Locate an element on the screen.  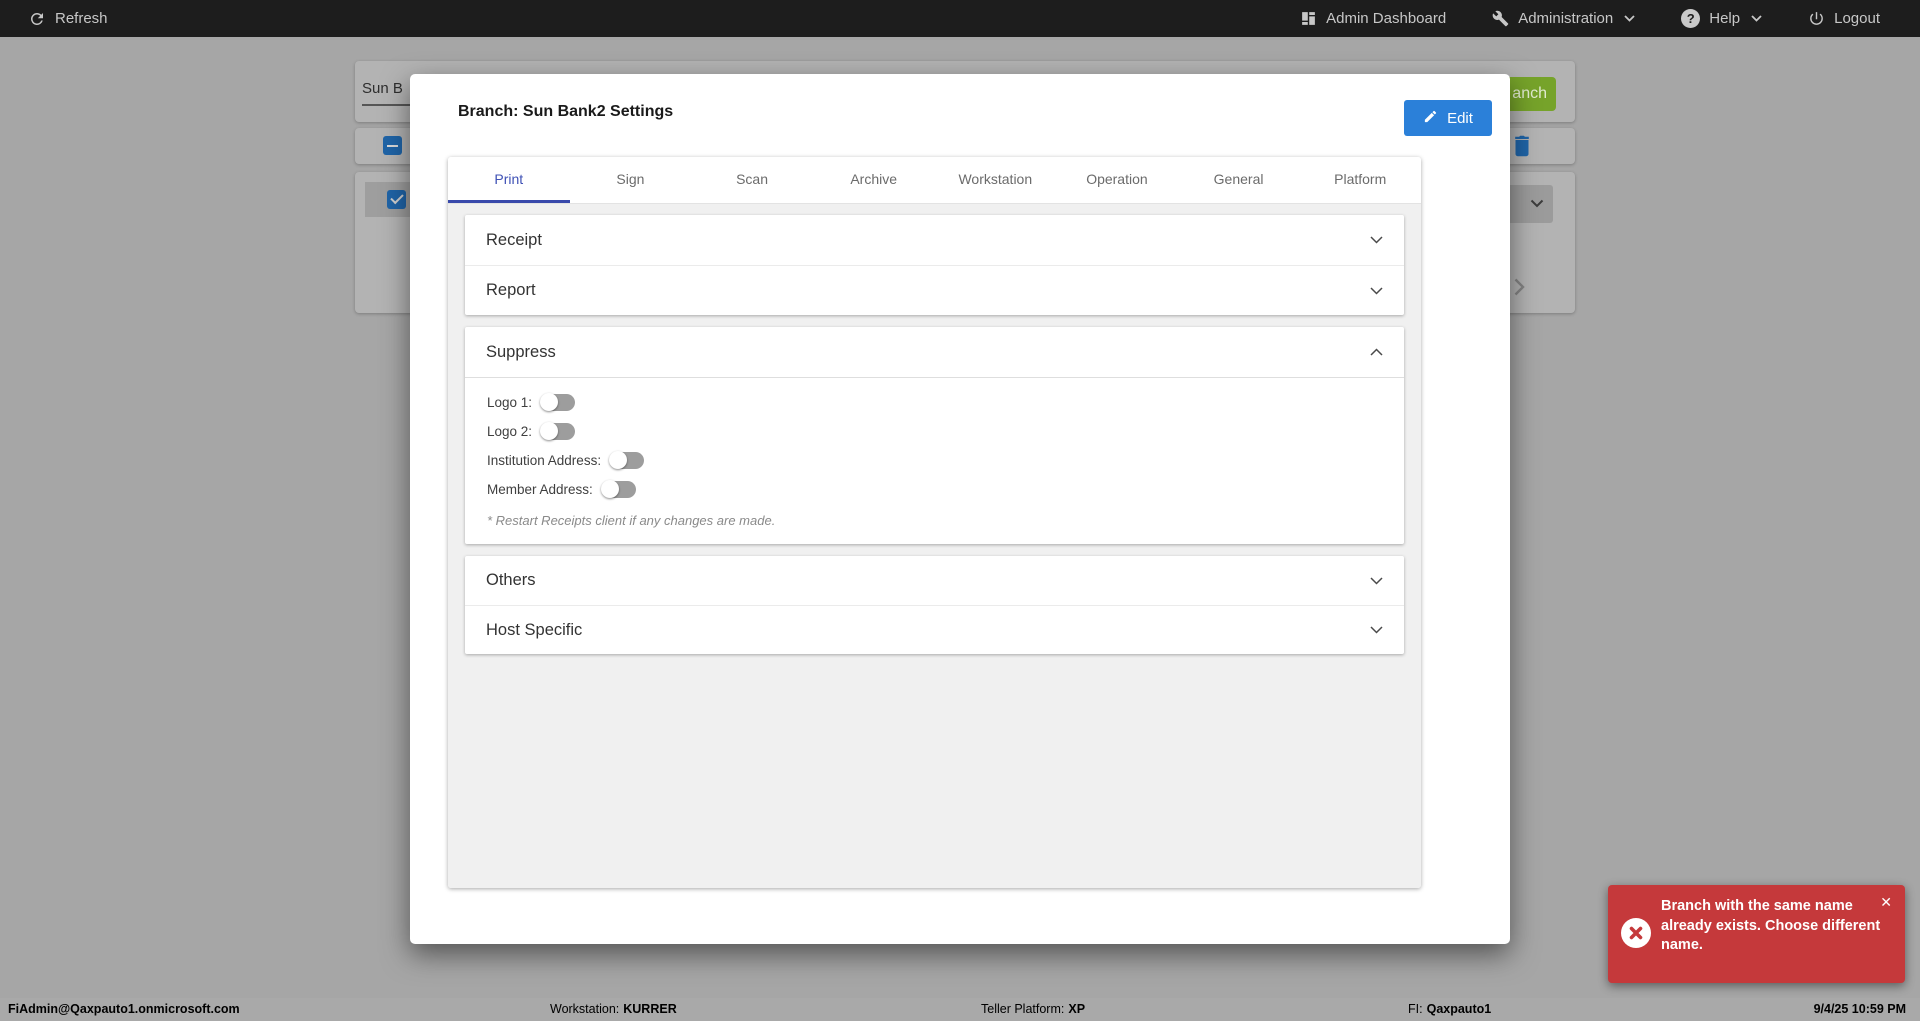
tab-platform: Platform is located at coordinates (1360, 180).